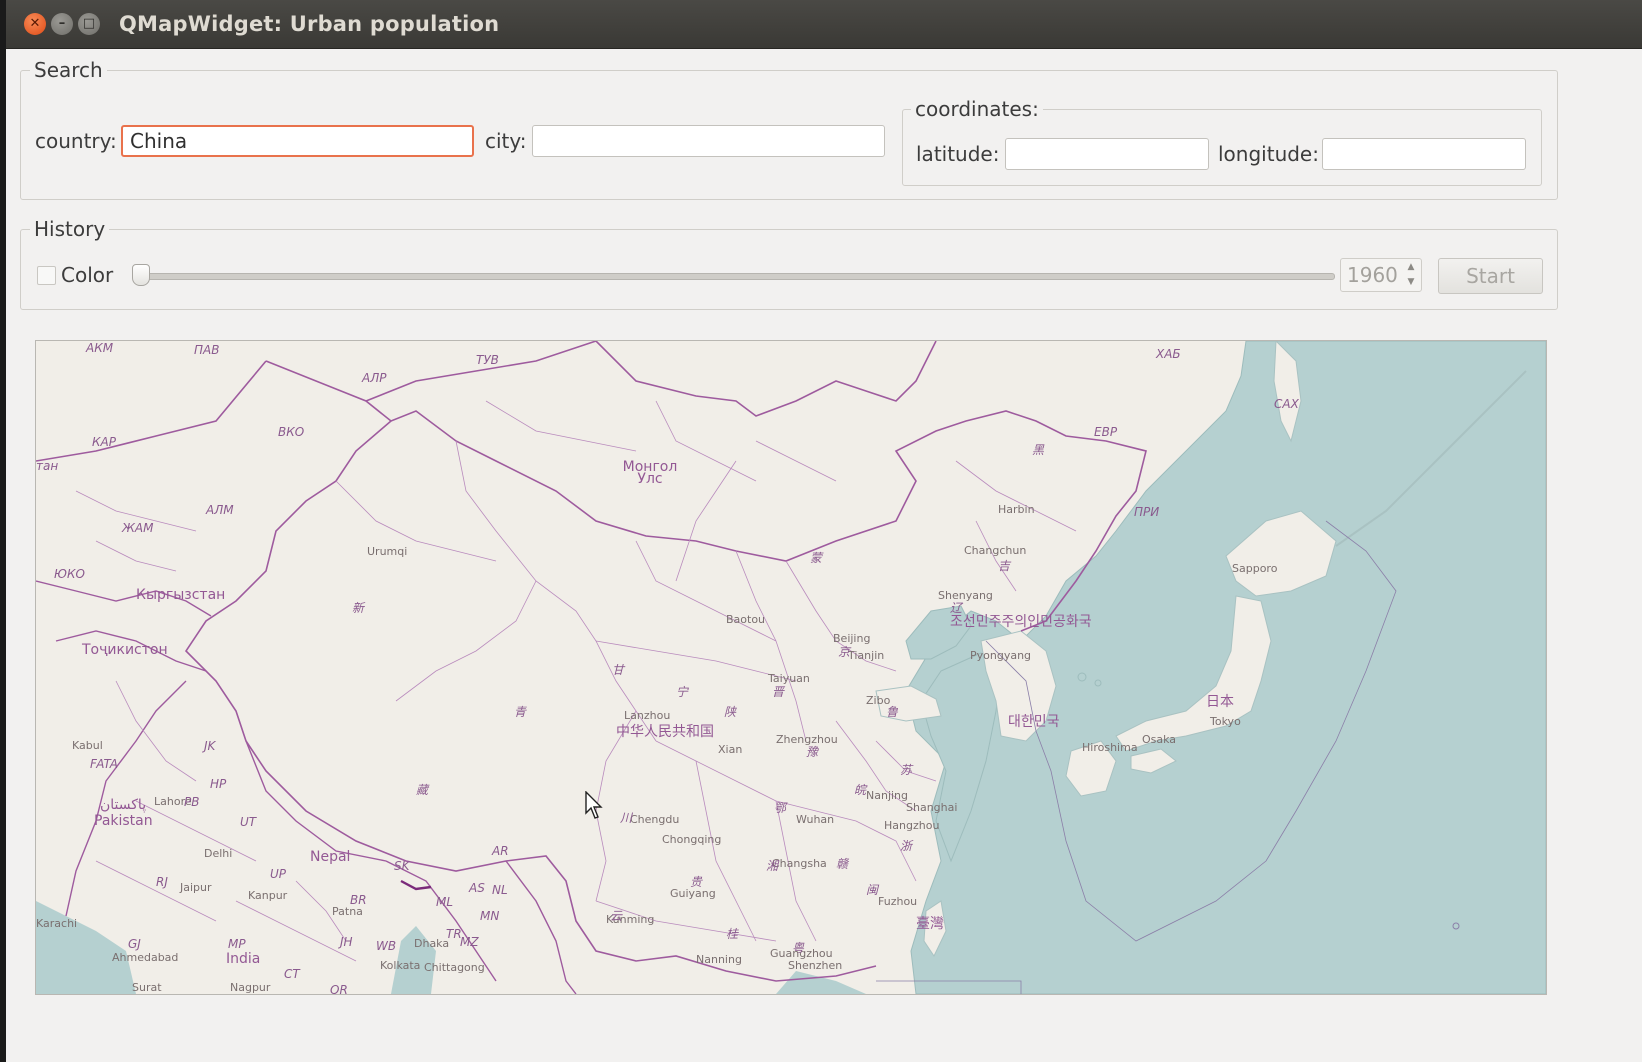  What do you see at coordinates (930, 924) in the screenshot?
I see `map-label-taiwan: 臺灣` at bounding box center [930, 924].